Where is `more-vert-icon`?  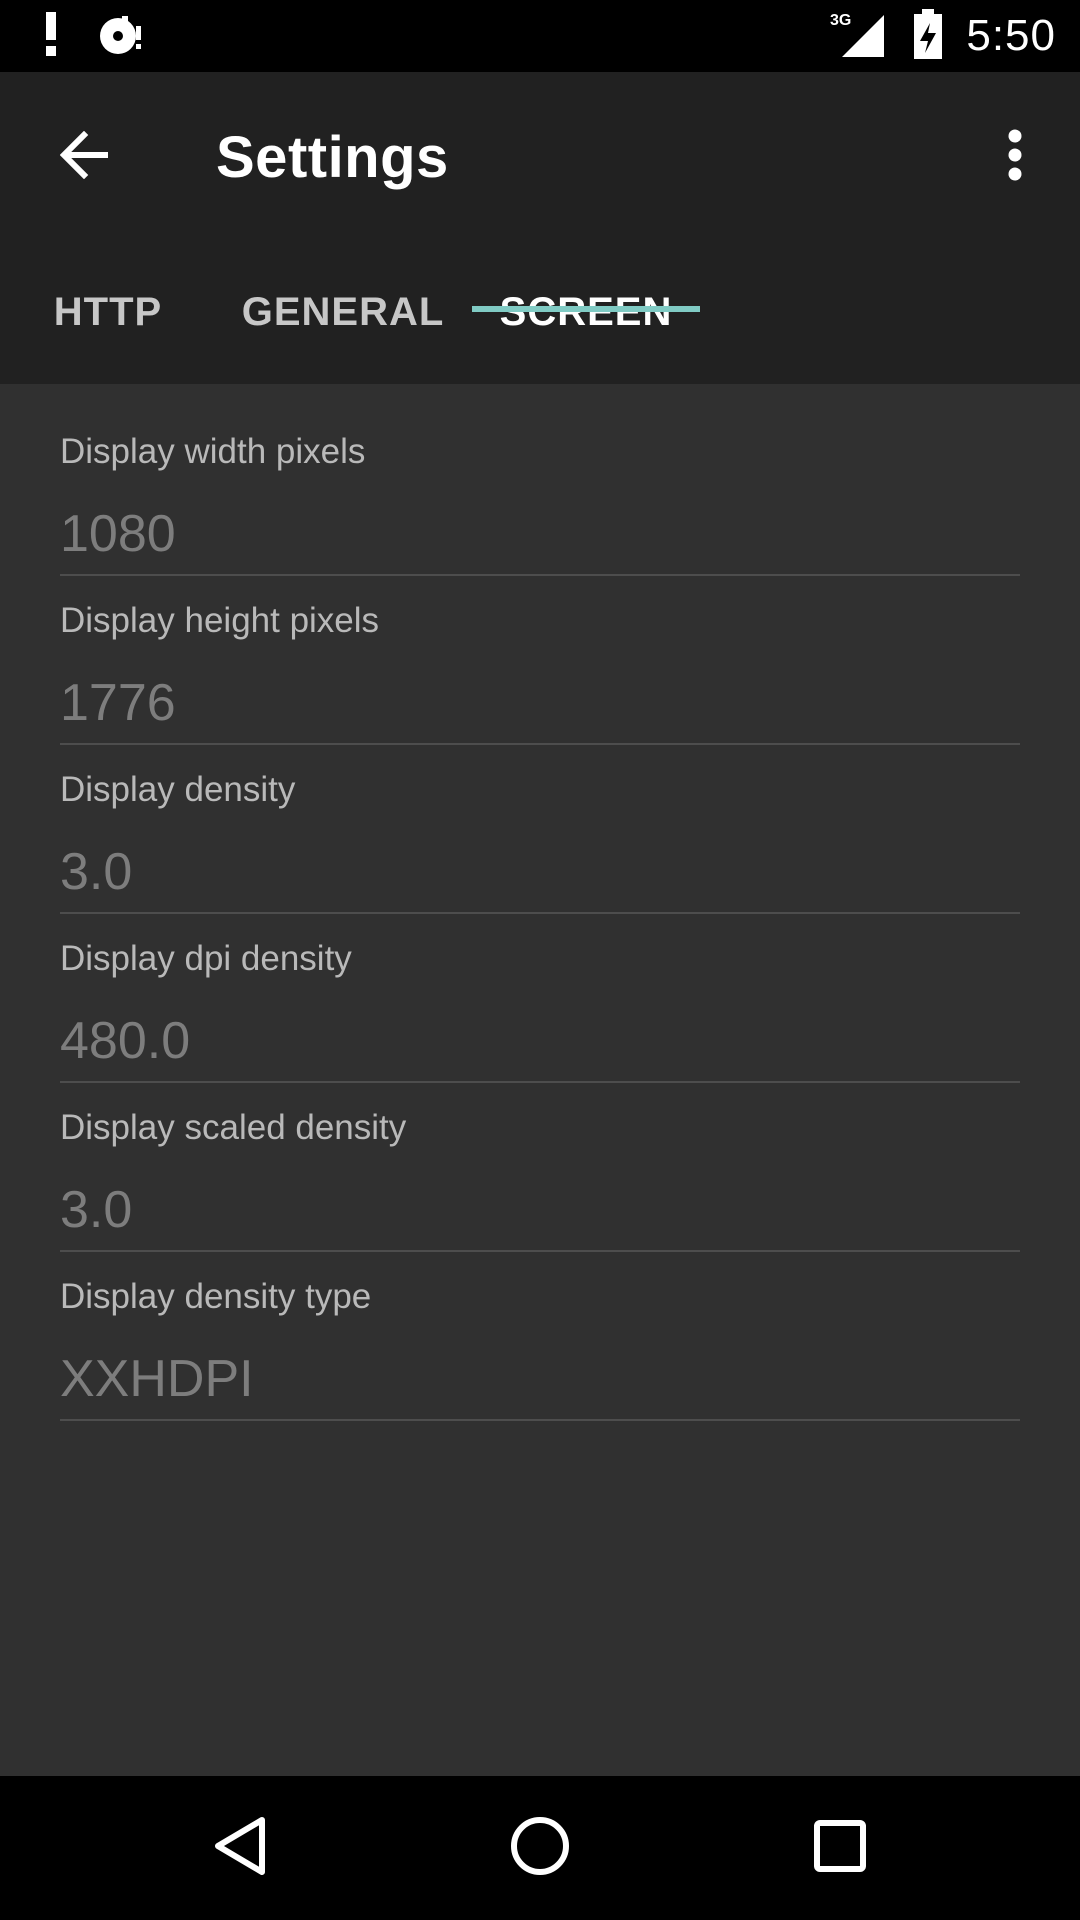
more-vert-icon is located at coordinates (1015, 157).